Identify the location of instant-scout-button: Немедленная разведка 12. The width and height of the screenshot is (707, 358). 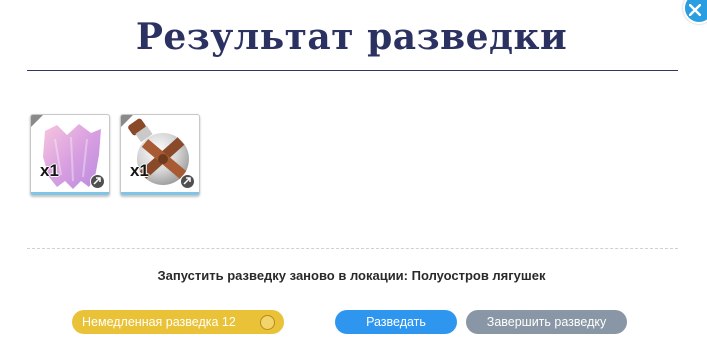
(178, 322).